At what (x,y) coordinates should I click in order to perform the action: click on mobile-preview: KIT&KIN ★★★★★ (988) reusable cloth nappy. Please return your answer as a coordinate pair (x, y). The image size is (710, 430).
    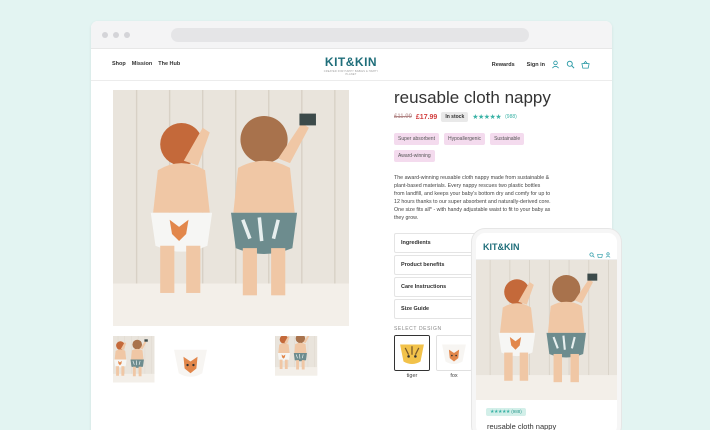
    Looking at the image, I should click on (546, 329).